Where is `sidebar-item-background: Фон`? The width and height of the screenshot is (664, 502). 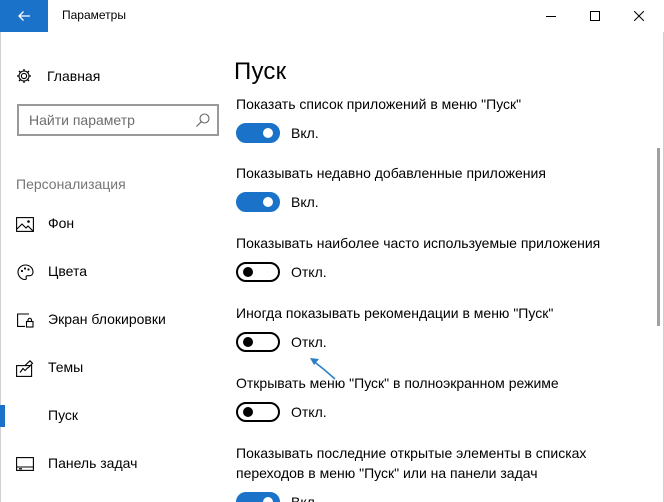 sidebar-item-background: Фон is located at coordinates (115, 224).